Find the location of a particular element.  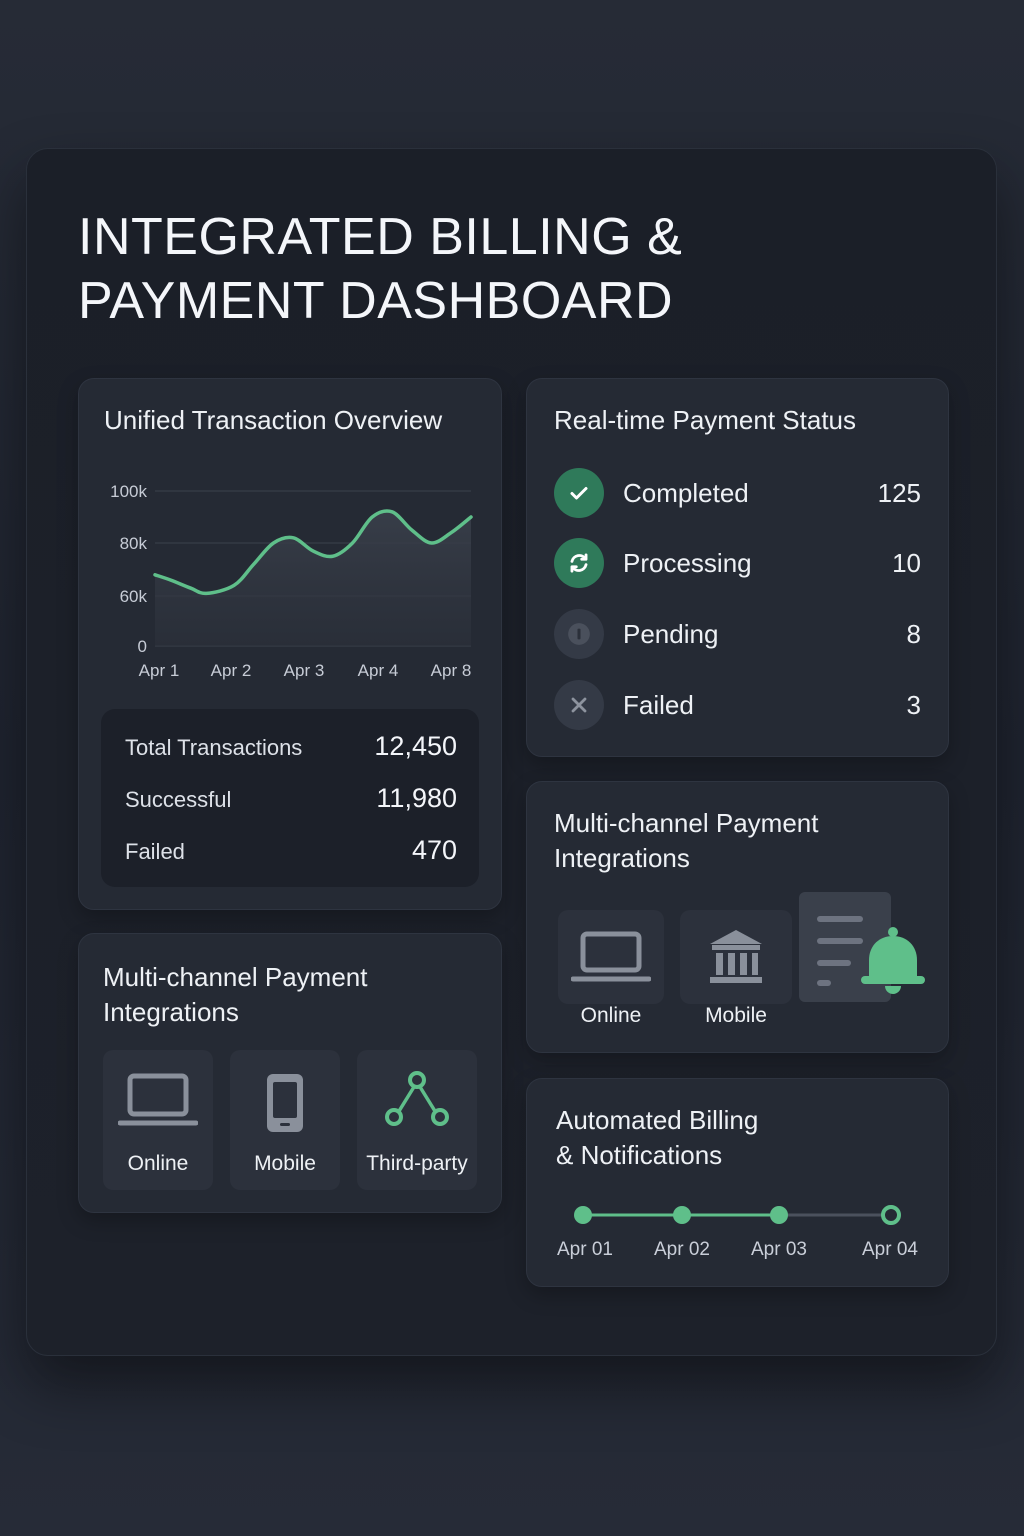

y-tick-label: 80k is located at coordinates (134, 543).